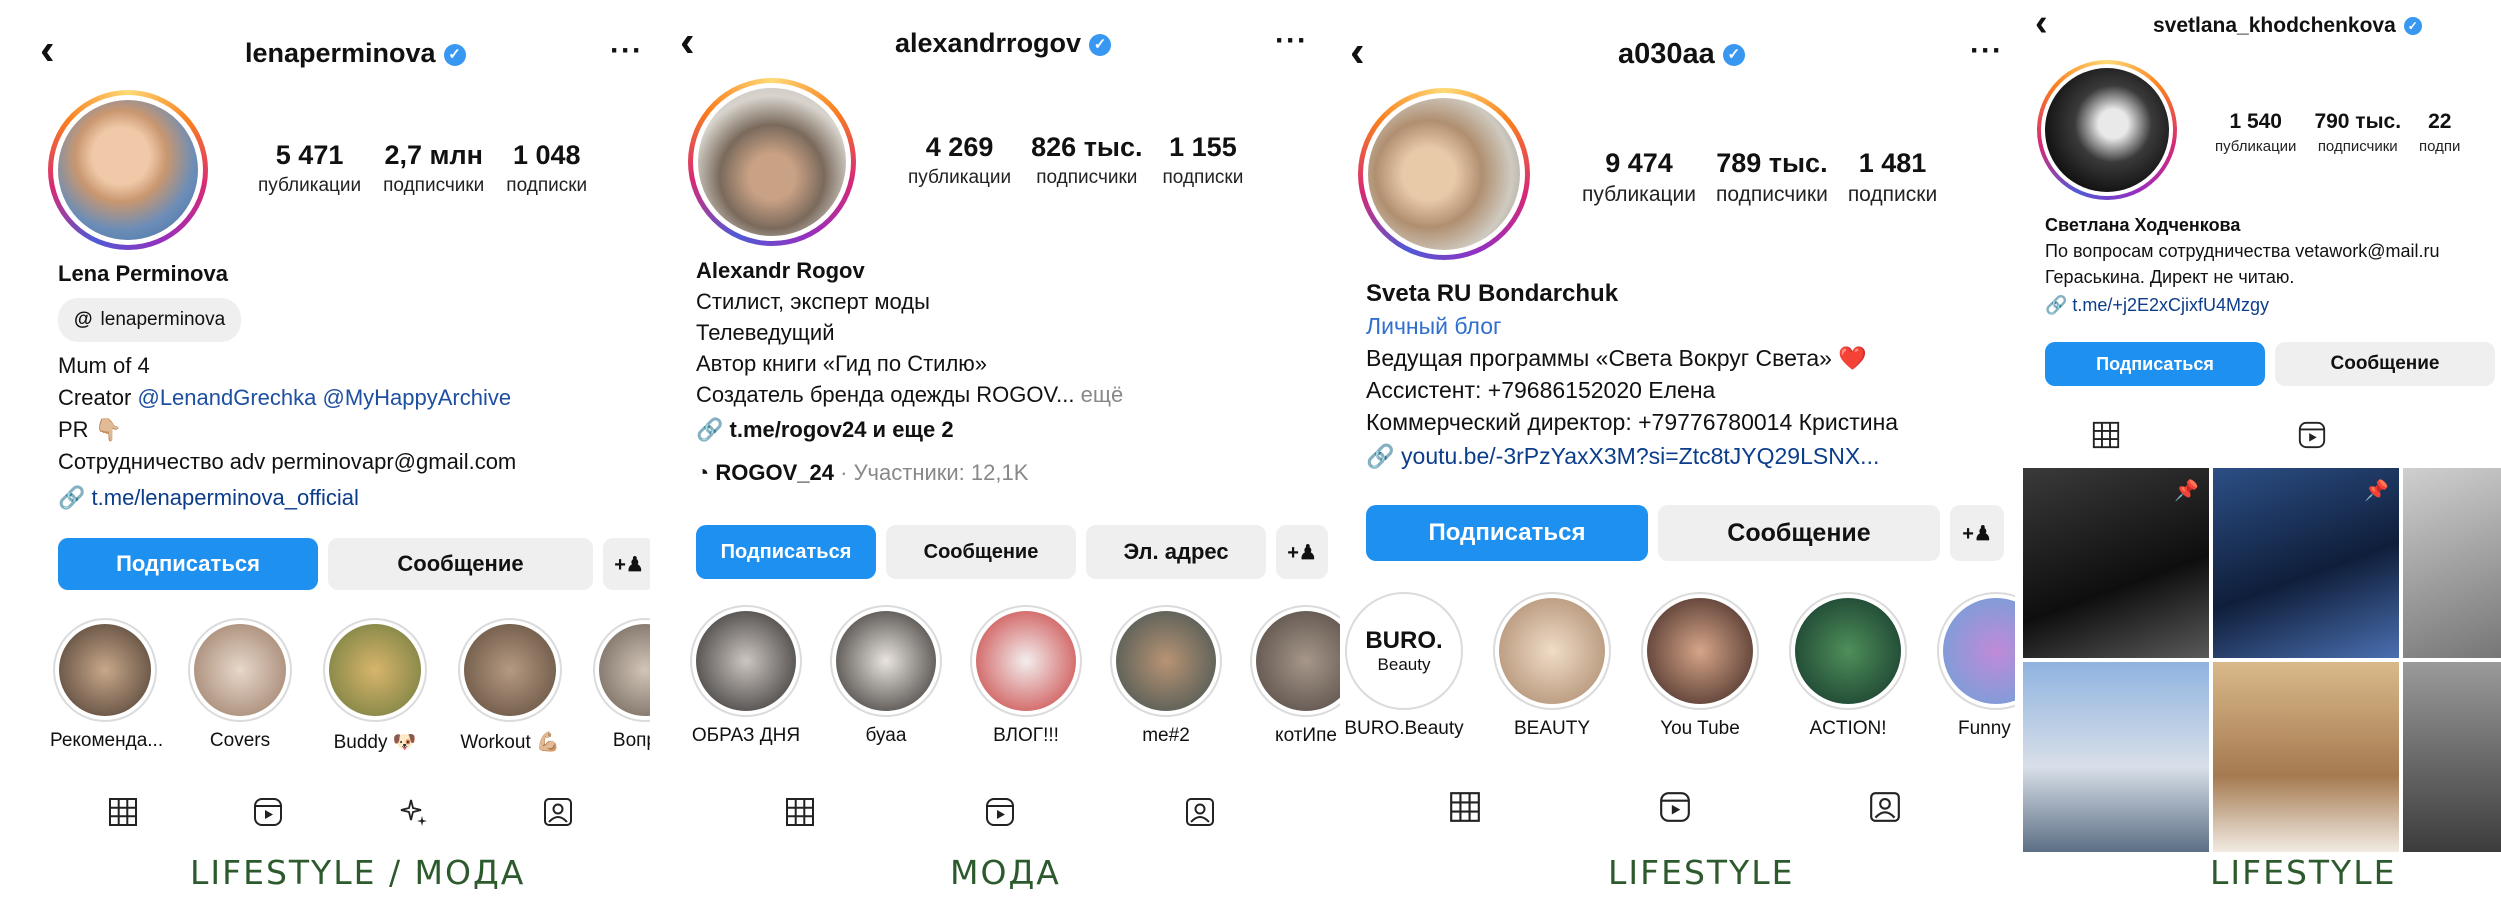 Image resolution: width=2501 pixels, height=902 pixels. I want to click on highlight-item: Buddy 🐶, so click(375, 686).